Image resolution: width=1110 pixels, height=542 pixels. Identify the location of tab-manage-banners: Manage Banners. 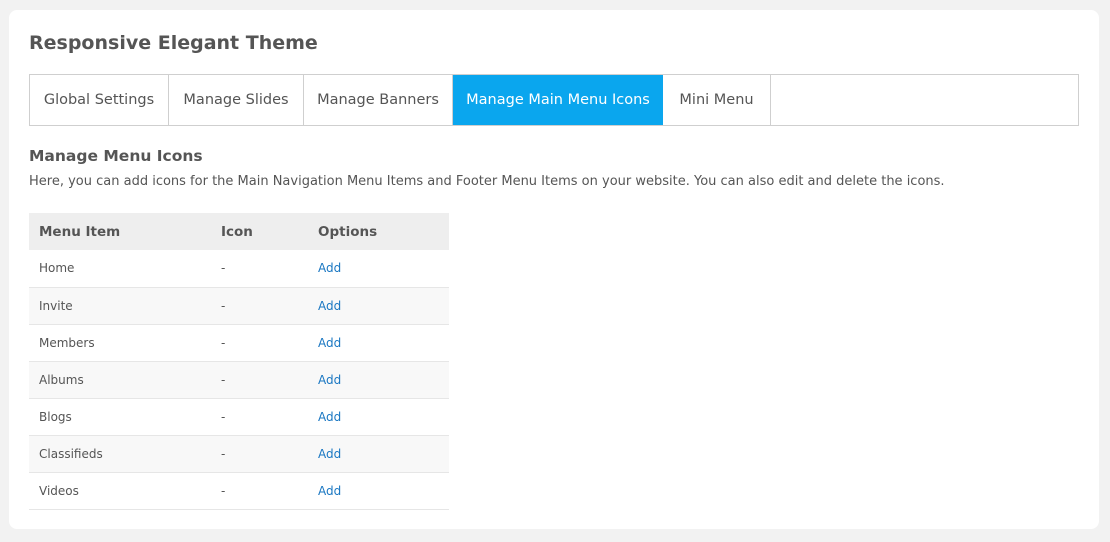
(378, 100).